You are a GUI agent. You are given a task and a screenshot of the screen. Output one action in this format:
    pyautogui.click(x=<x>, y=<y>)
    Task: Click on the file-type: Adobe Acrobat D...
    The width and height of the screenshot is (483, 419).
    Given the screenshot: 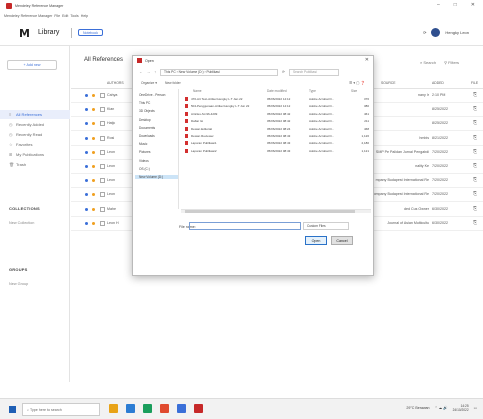 What is the action you would take?
    pyautogui.click(x=322, y=99)
    